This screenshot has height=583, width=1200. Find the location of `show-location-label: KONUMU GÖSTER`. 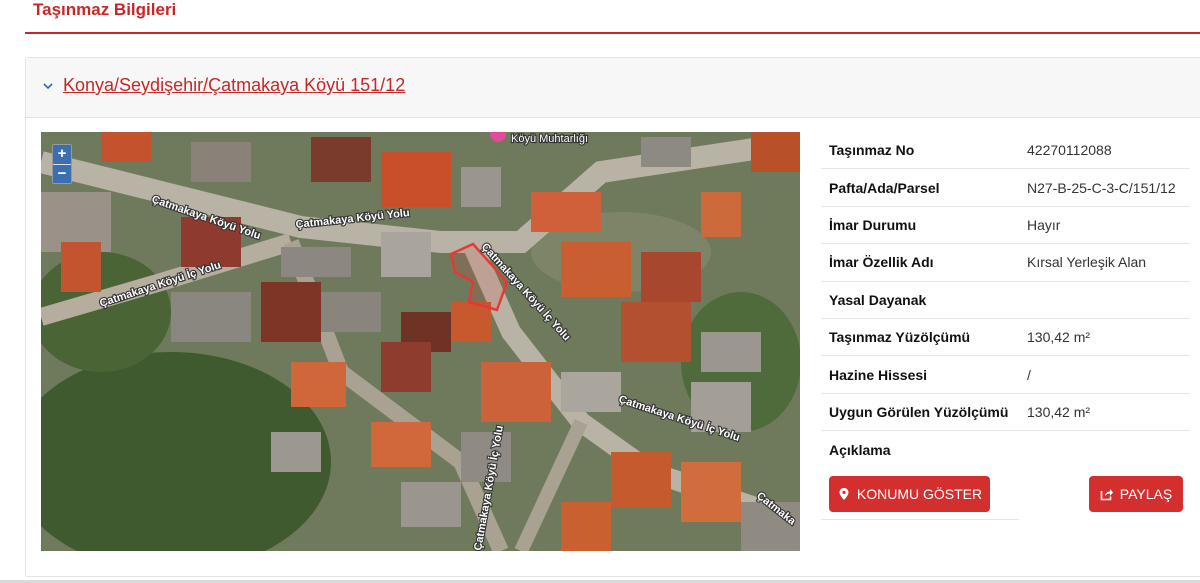

show-location-label: KONUMU GÖSTER is located at coordinates (919, 494).